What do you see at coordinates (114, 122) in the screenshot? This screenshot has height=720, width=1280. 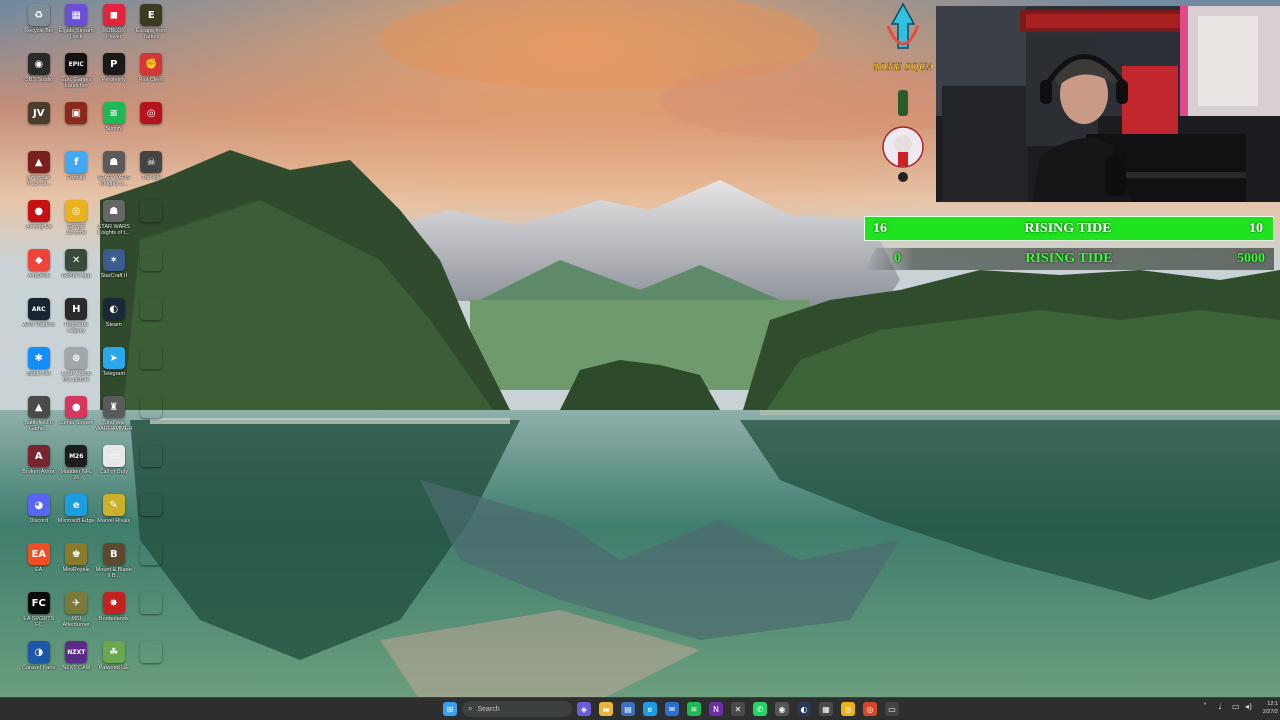 I see `desktop-shortcut: ≋ Spotify` at bounding box center [114, 122].